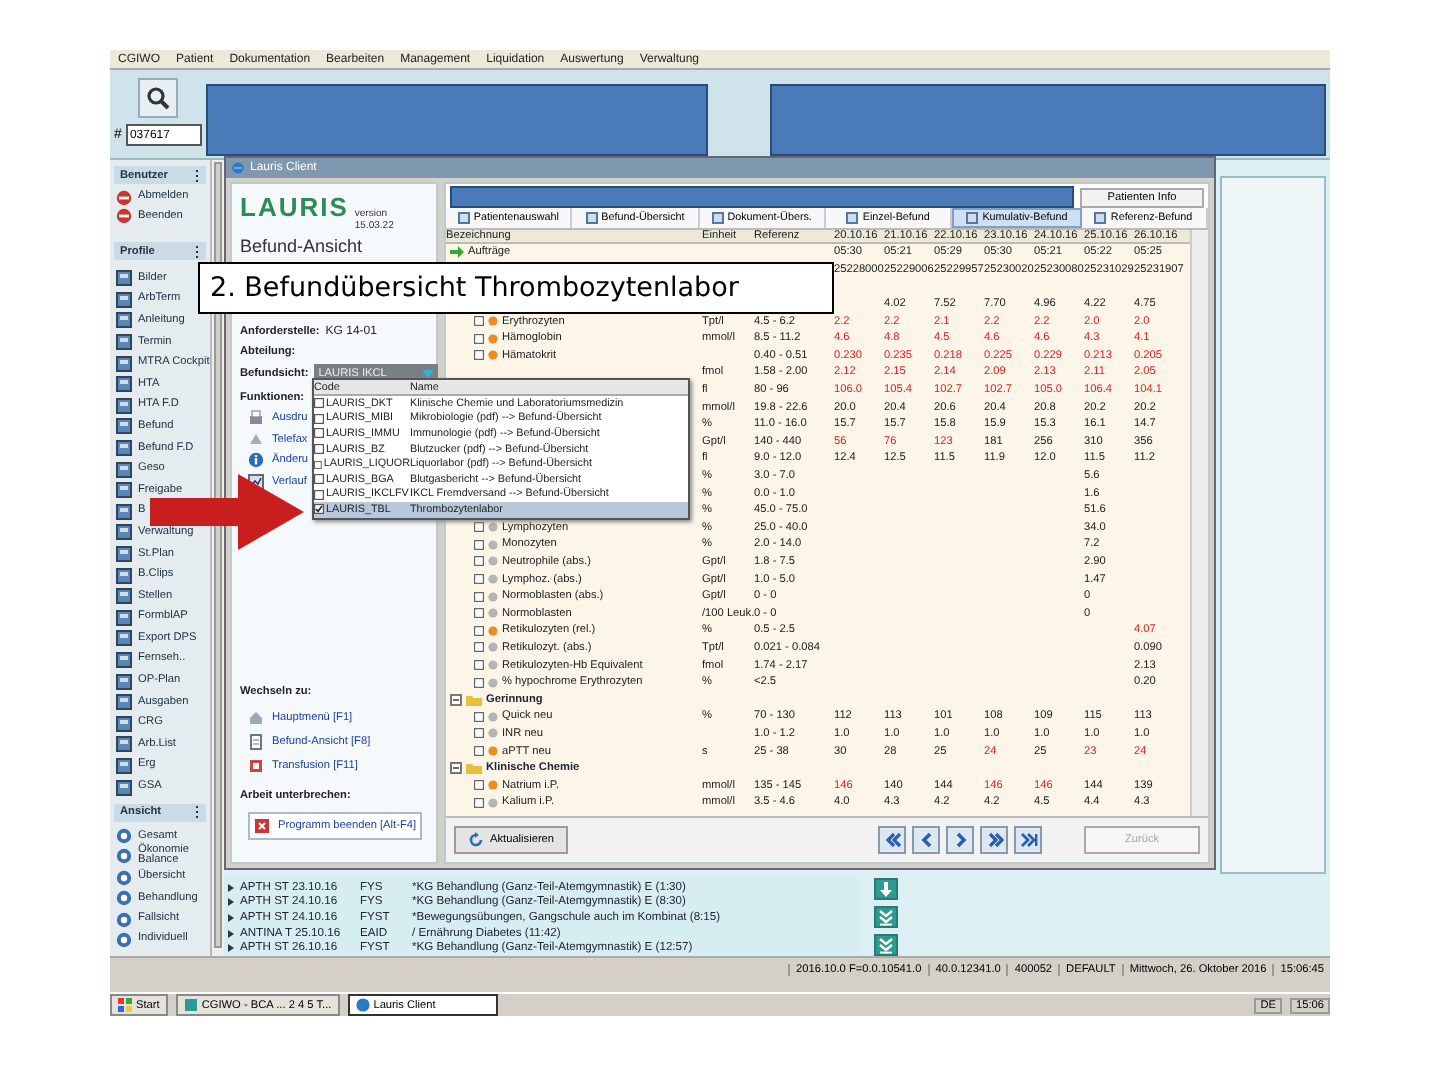  I want to click on down-arrow-icon, so click(886, 889).